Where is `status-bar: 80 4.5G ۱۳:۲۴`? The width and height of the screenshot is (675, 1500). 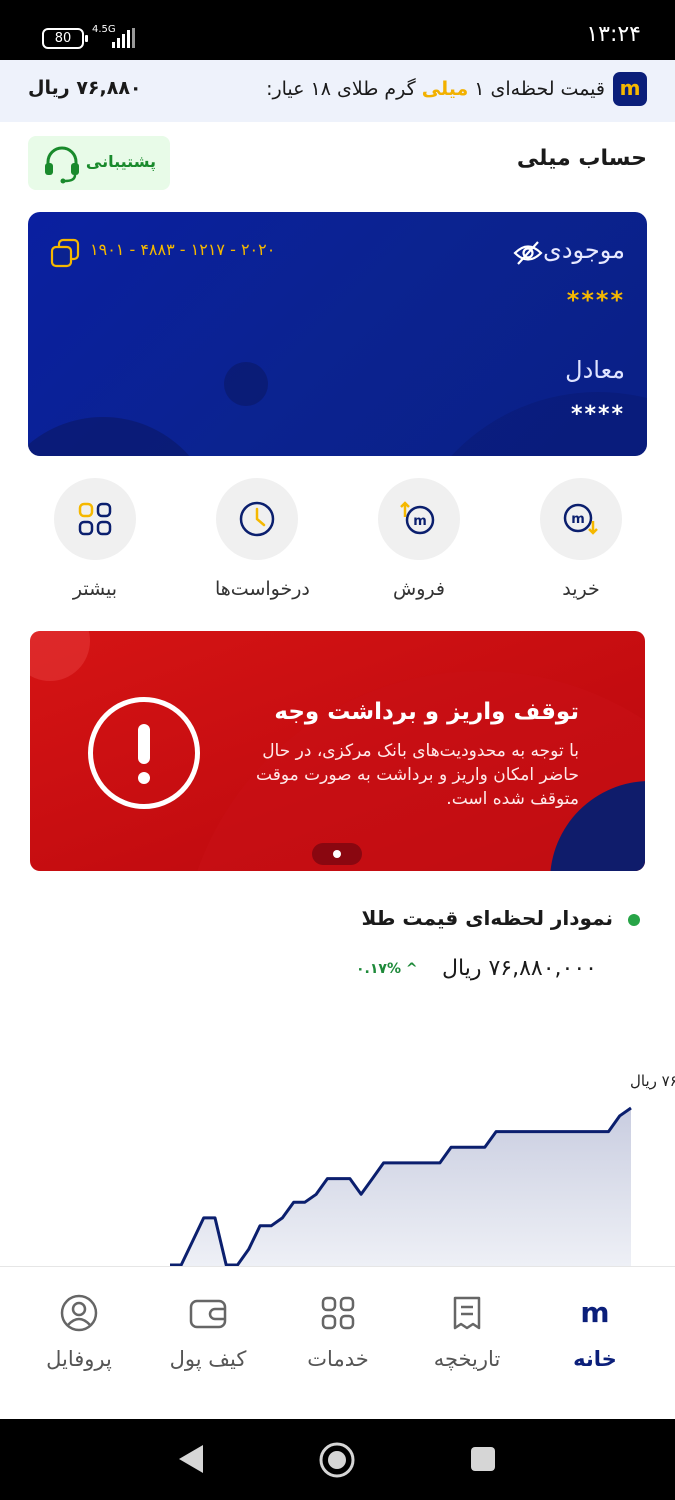
status-bar: 80 4.5G ۱۳:۲۴ is located at coordinates (337, 30).